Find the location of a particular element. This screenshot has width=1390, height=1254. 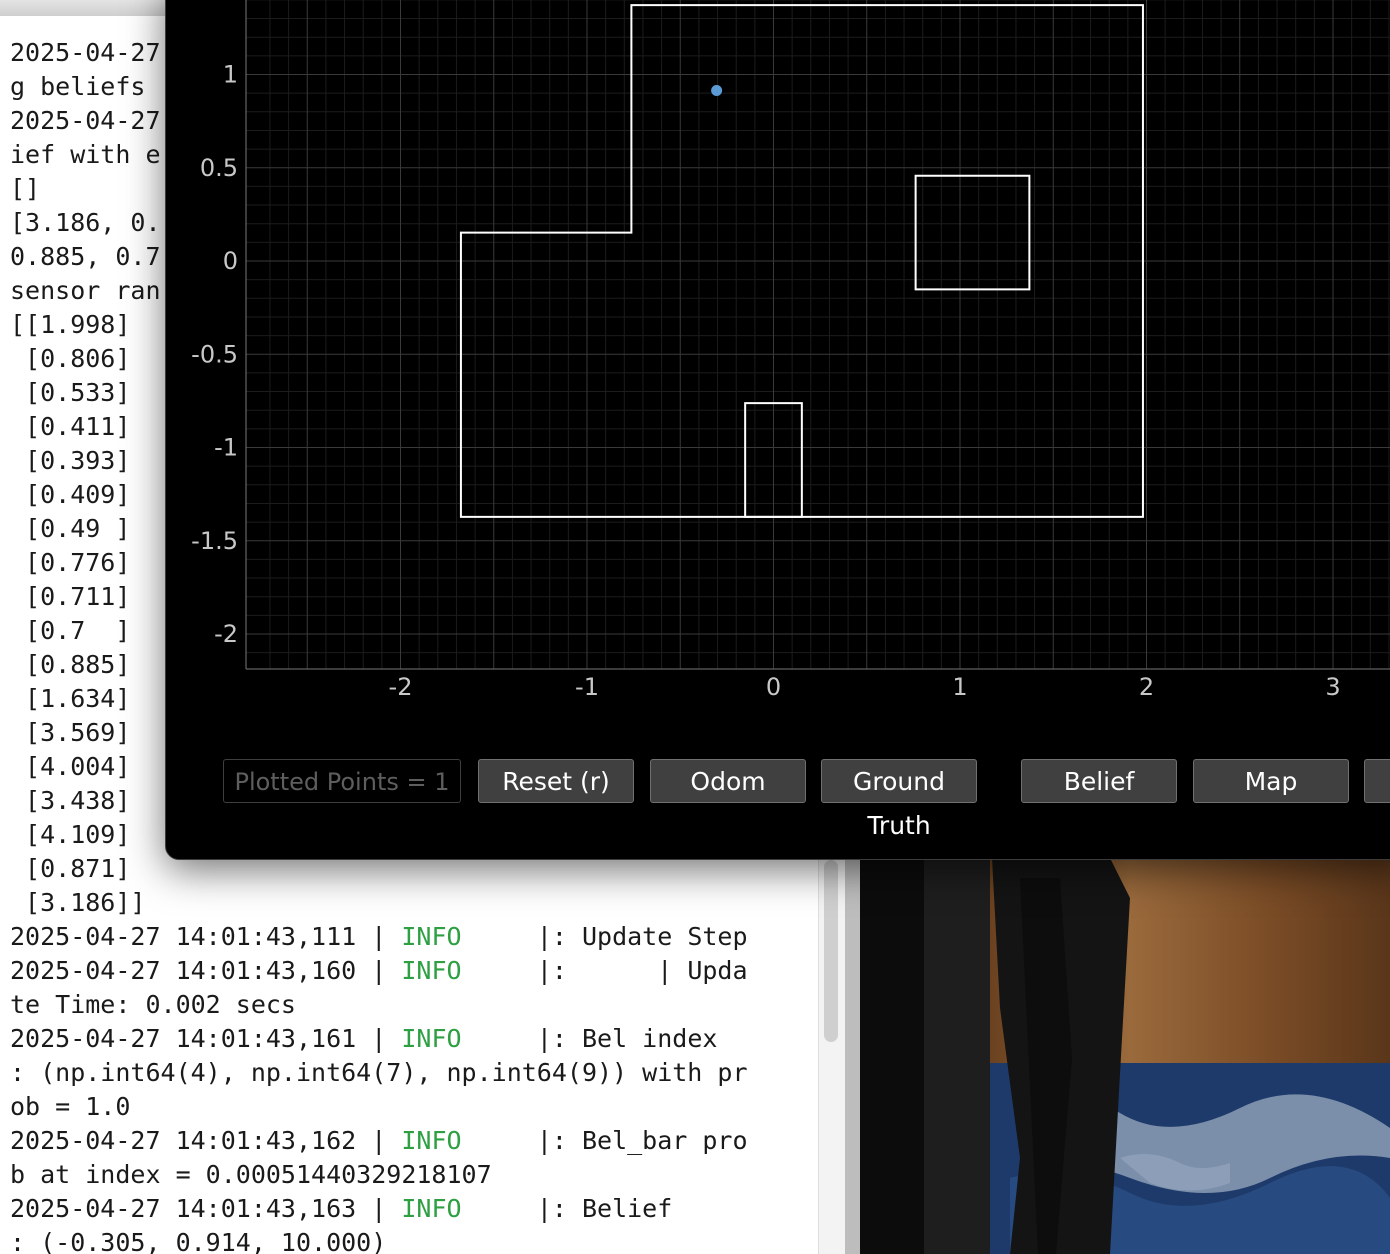

x-tick-label: 1 is located at coordinates (959, 687).